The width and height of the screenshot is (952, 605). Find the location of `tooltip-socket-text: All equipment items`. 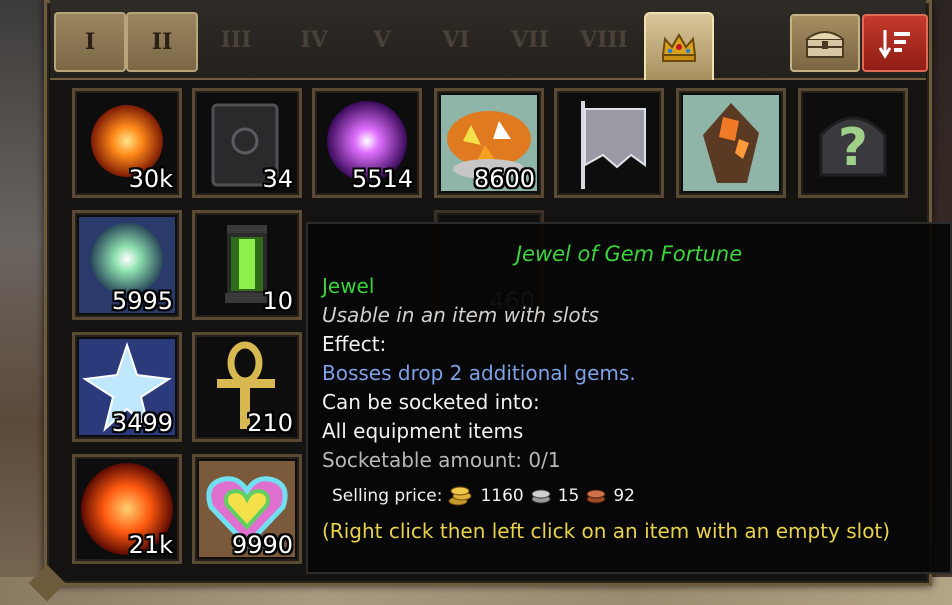

tooltip-socket-text: All equipment items is located at coordinates (423, 431).